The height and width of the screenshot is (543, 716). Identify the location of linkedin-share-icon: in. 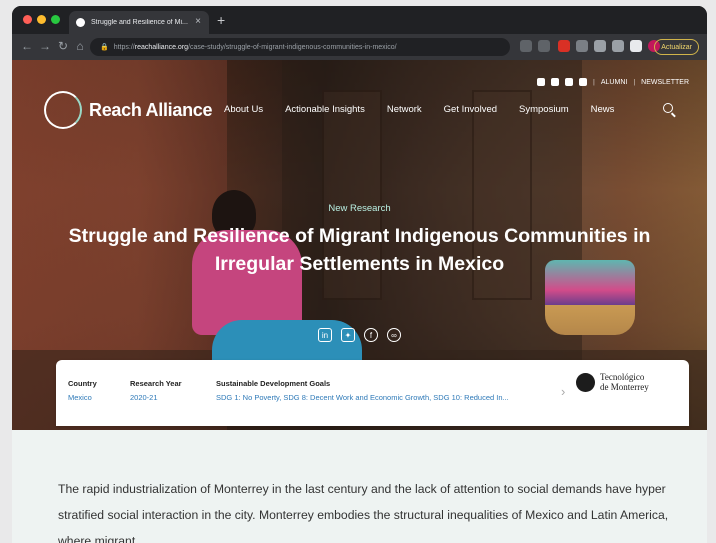
(325, 335).